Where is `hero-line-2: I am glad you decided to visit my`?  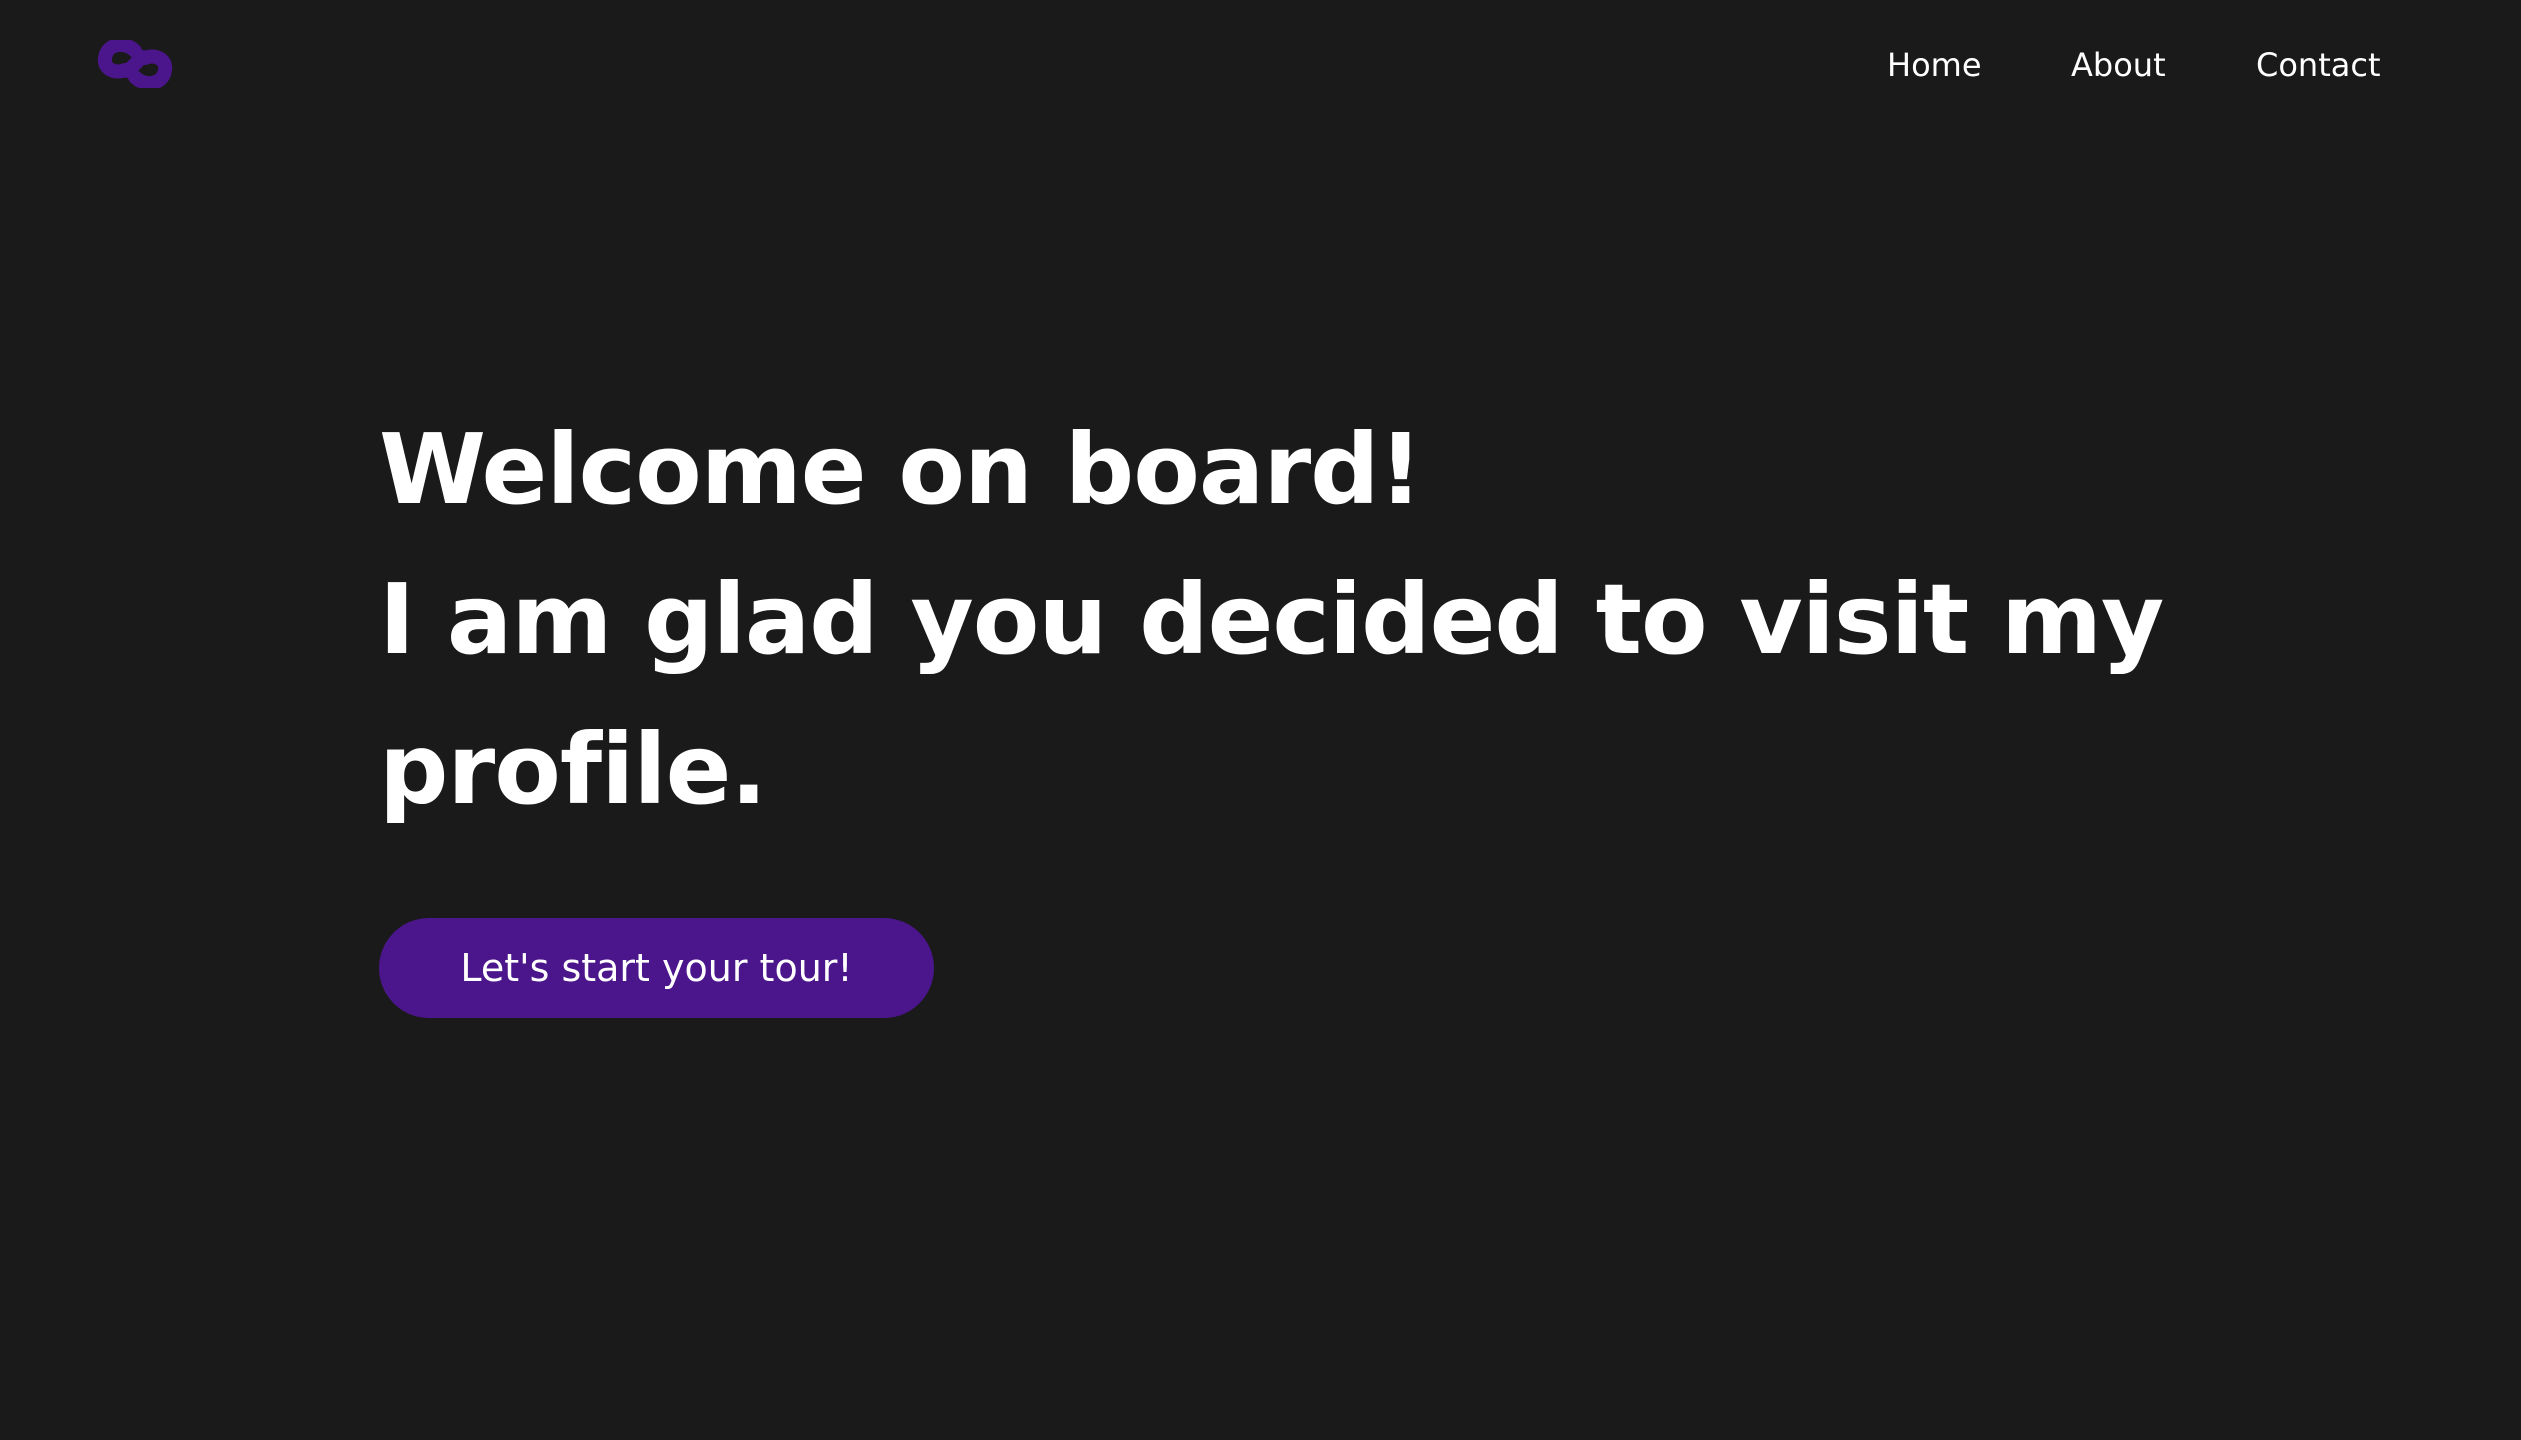 hero-line-2: I am glad you decided to visit my is located at coordinates (1271, 619).